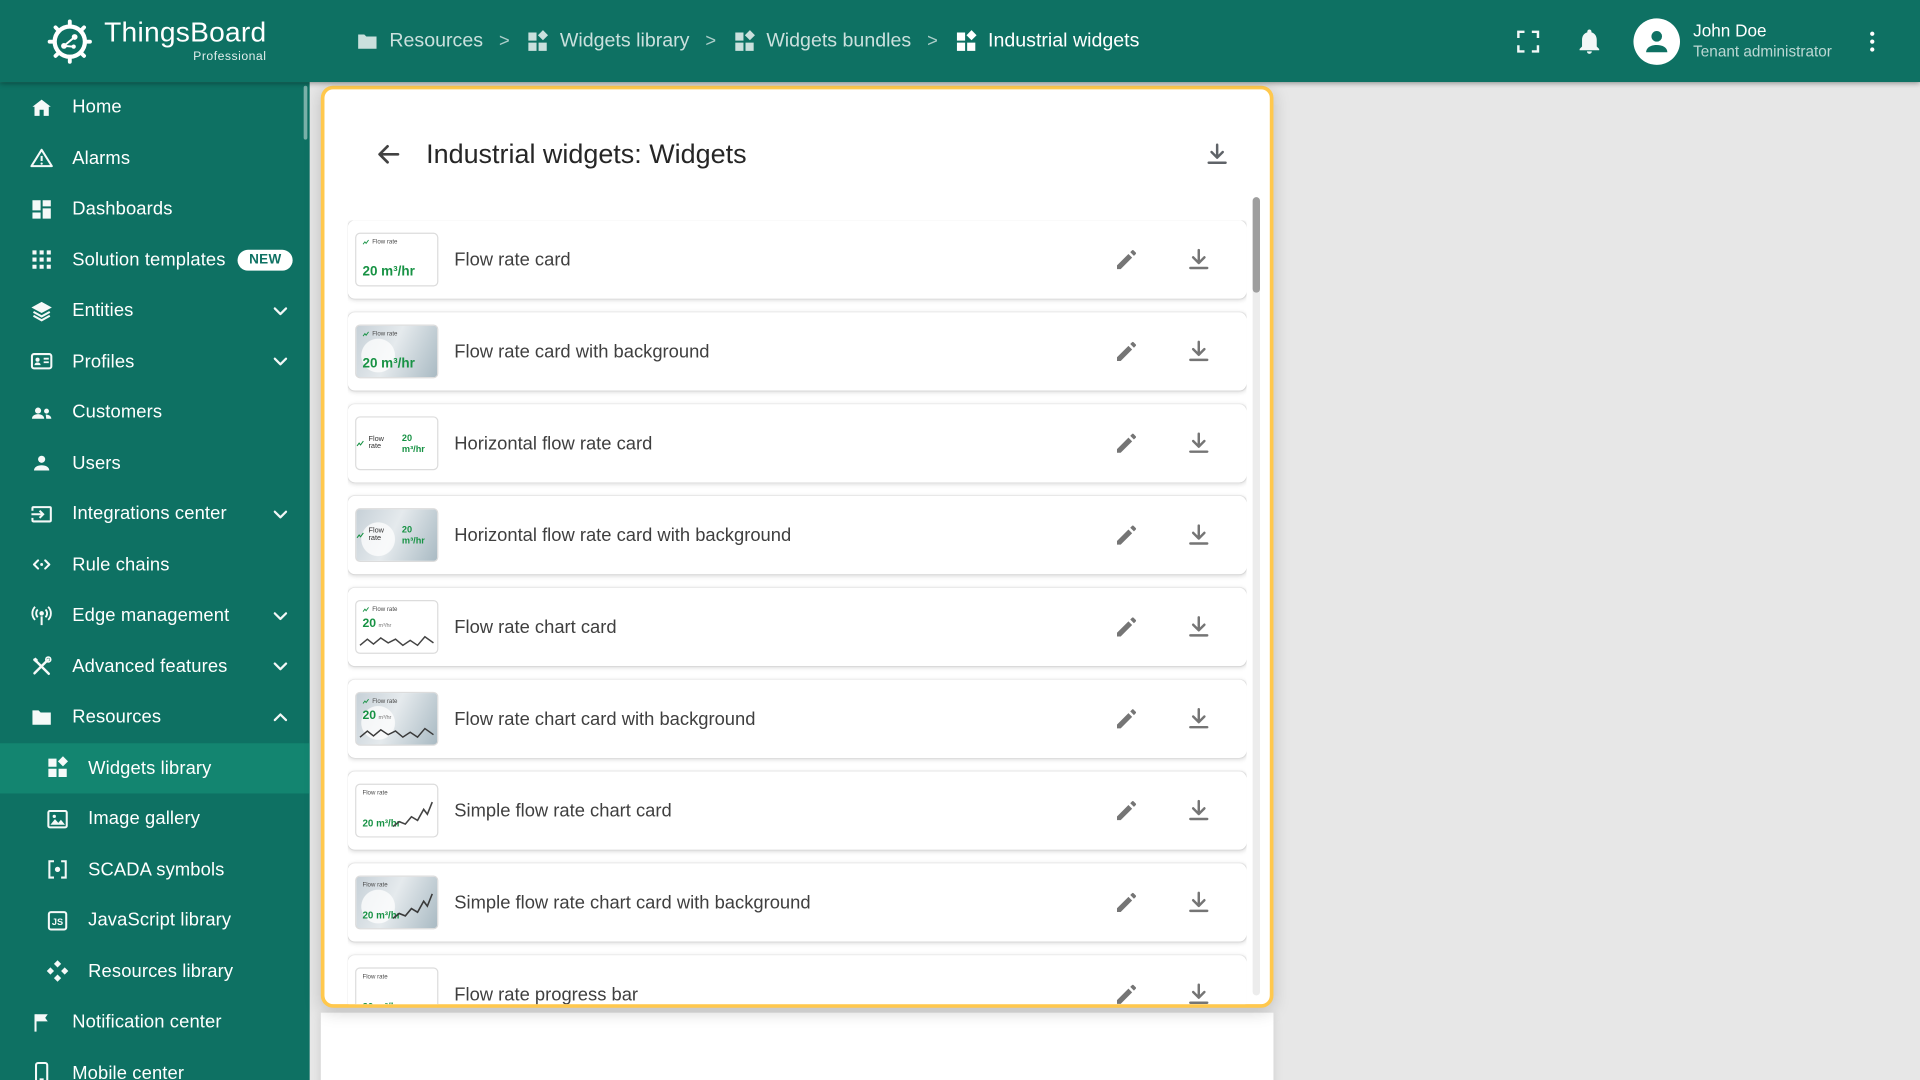 The width and height of the screenshot is (1920, 1080). I want to click on export-bundle-button, so click(1217, 153).